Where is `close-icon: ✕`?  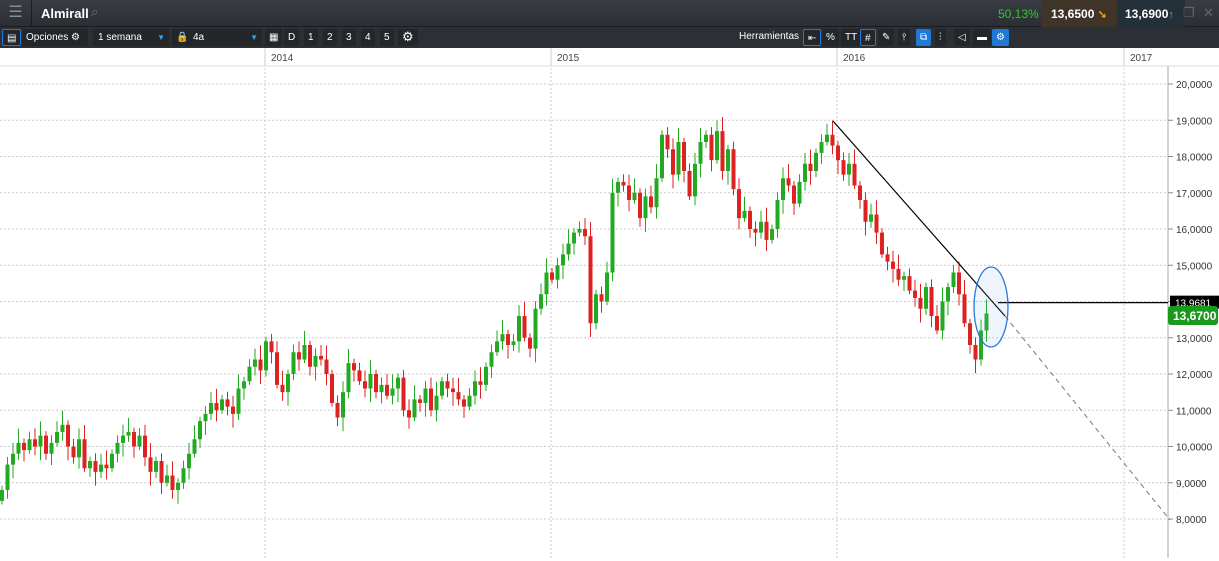
close-icon: ✕ is located at coordinates (1208, 13).